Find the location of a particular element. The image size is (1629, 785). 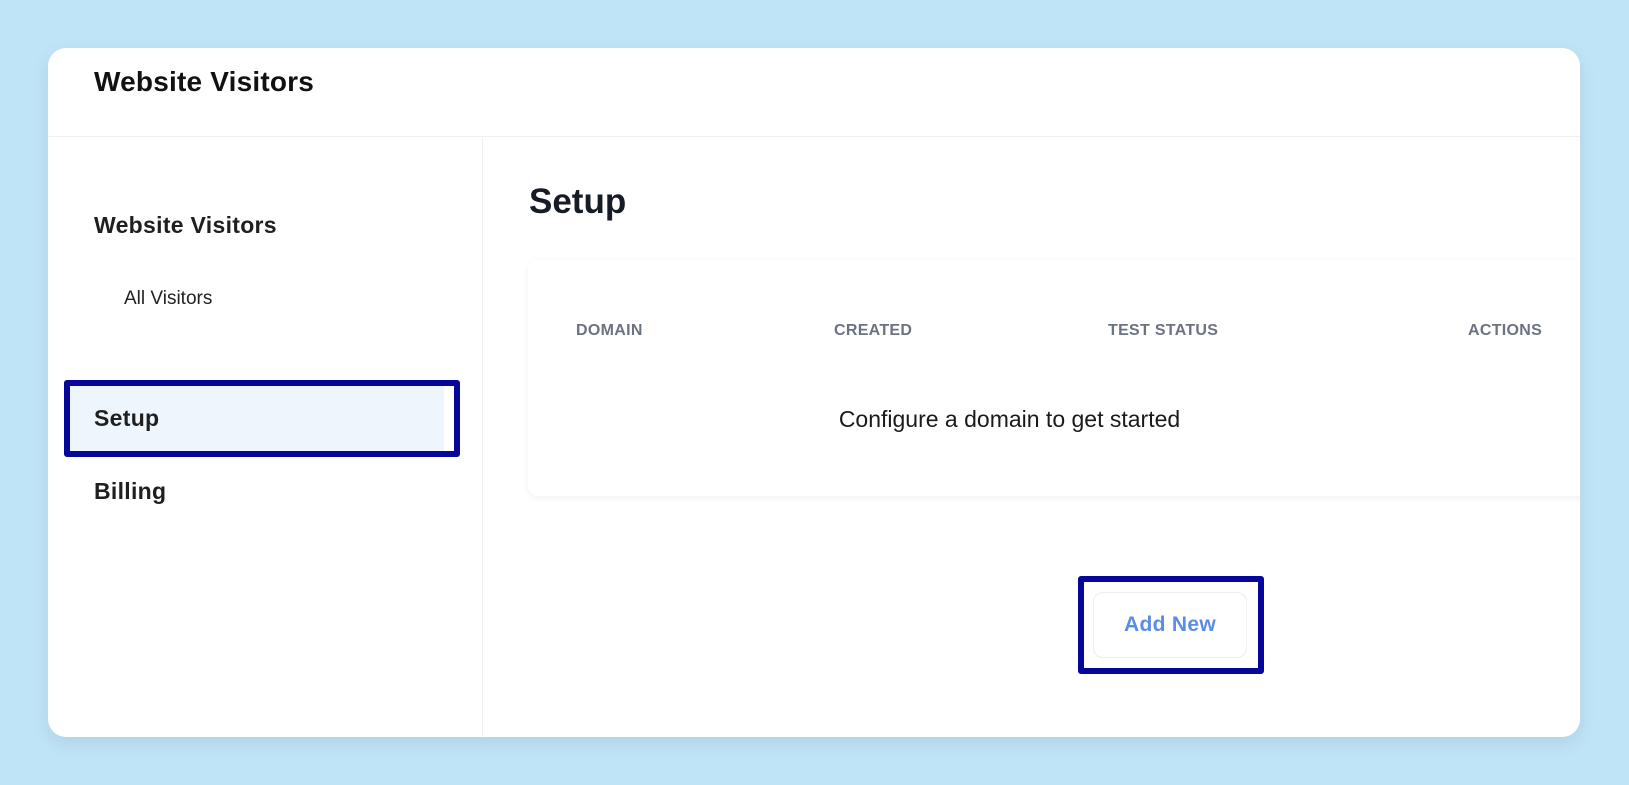

add-new-highlight: Add New is located at coordinates (1171, 625).